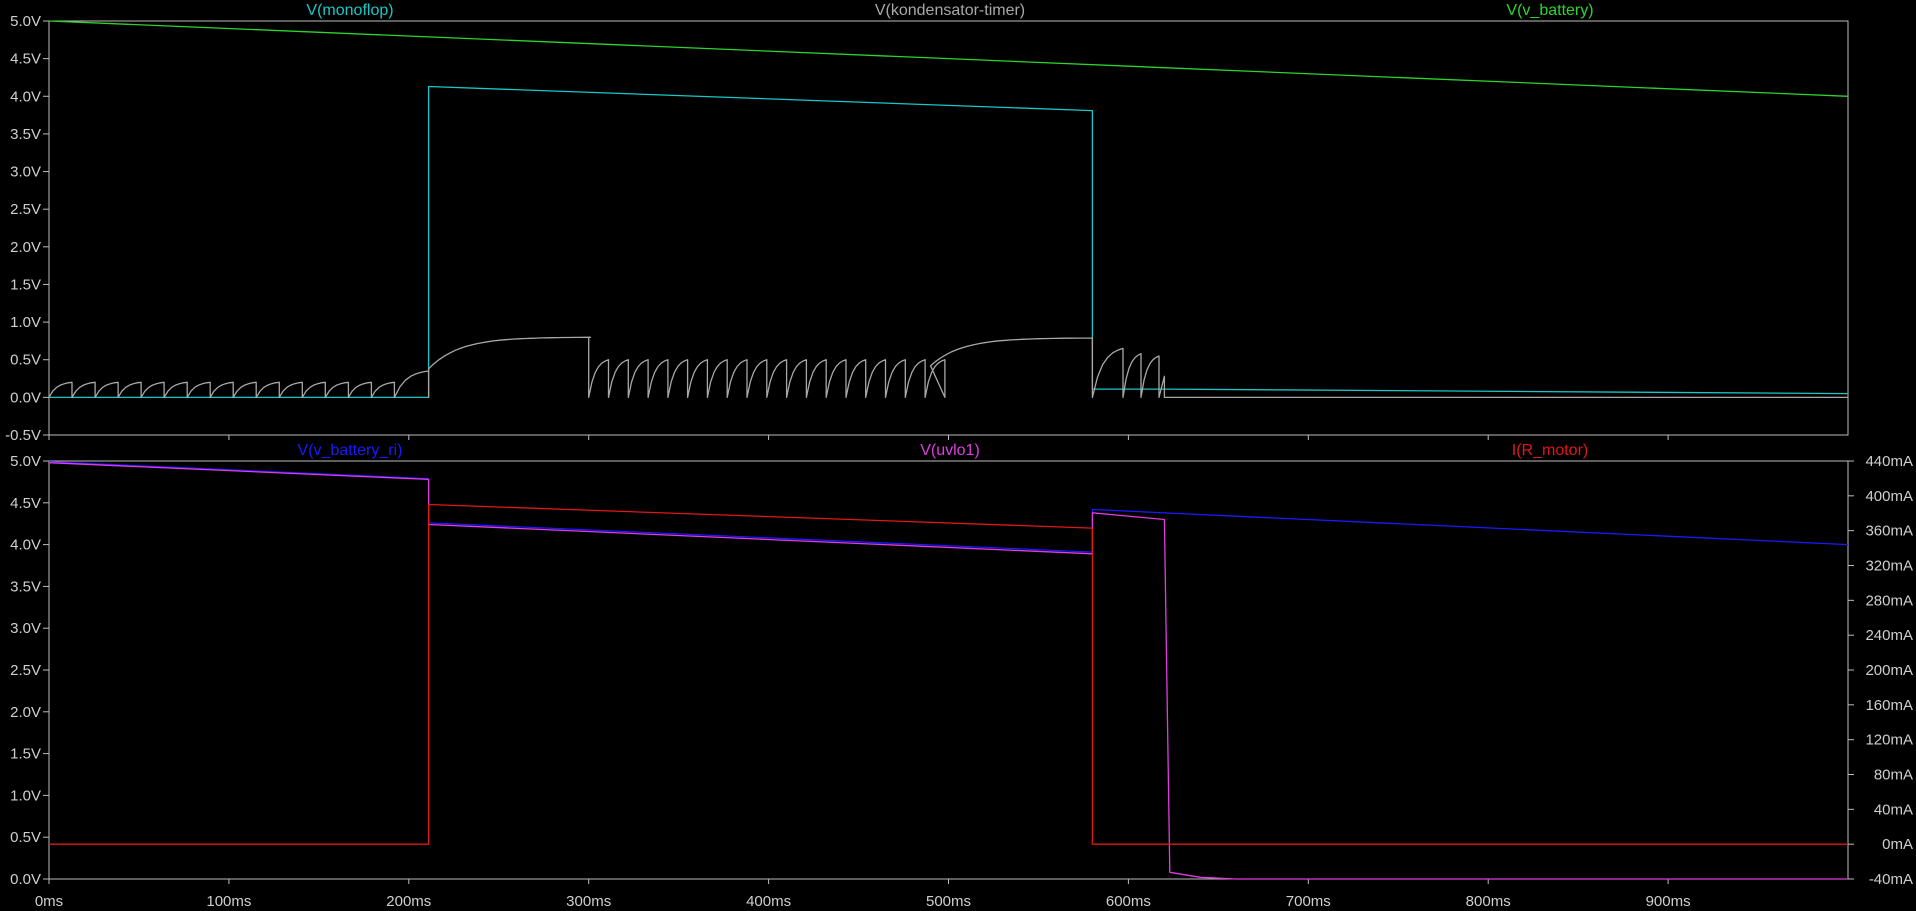  What do you see at coordinates (1128, 901) in the screenshot?
I see `x-tick-label: 600ms` at bounding box center [1128, 901].